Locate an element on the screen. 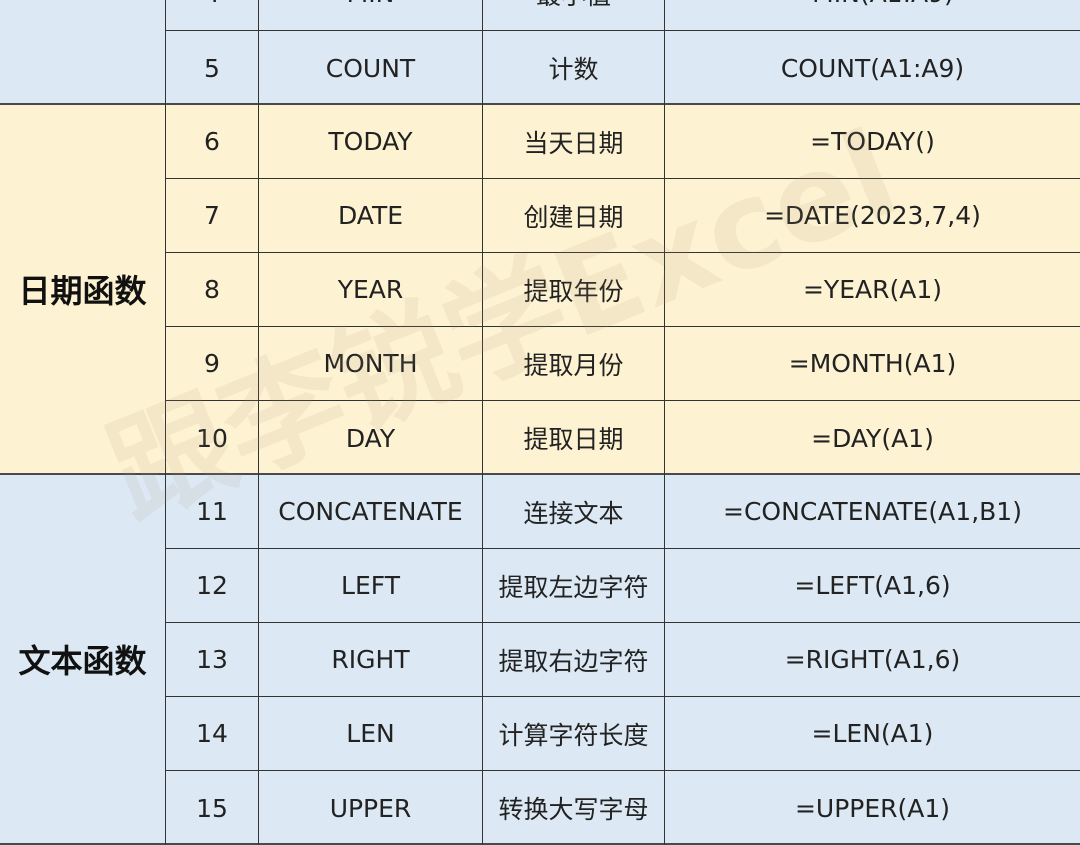 The width and height of the screenshot is (1080, 845). cell-desc: 最小值 is located at coordinates (573, 15).